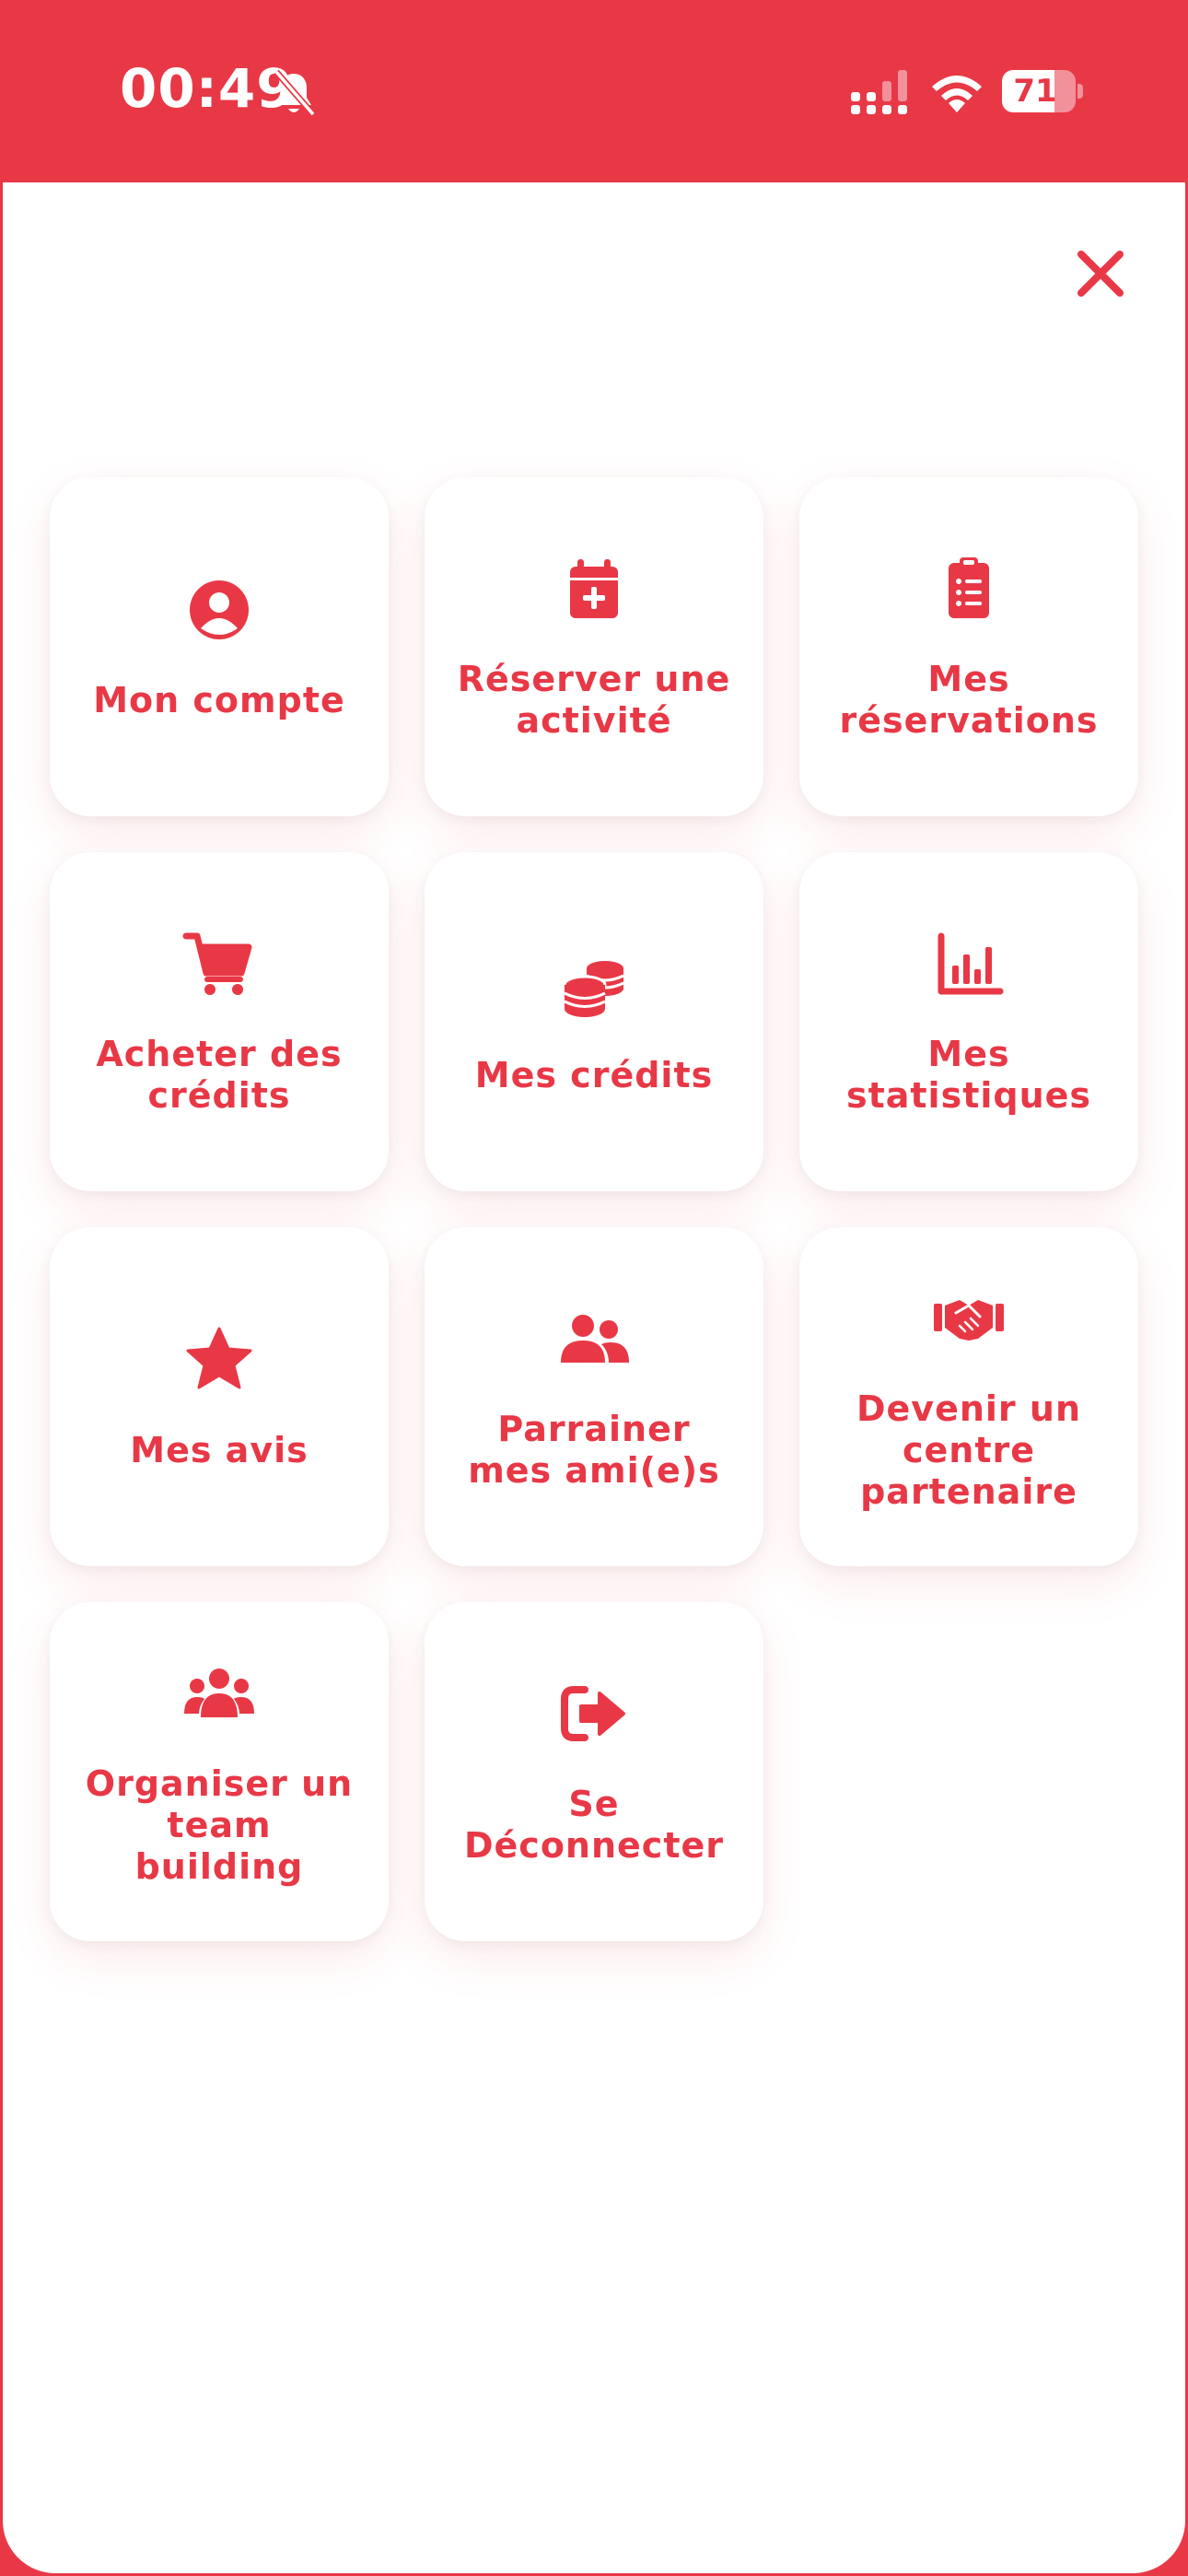  I want to click on menu-tile-label: Acheter des crédits, so click(219, 1075).